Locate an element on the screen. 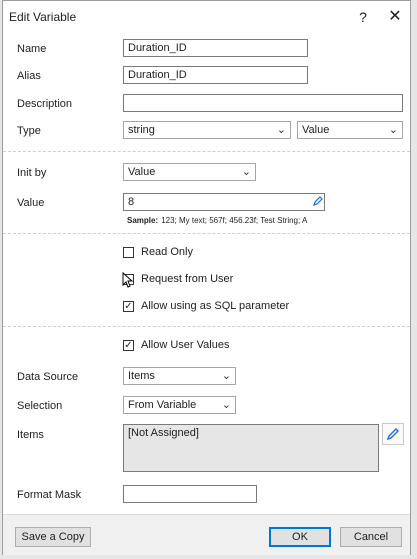 This screenshot has height=559, width=417. alias-label: Alias is located at coordinates (29, 76).